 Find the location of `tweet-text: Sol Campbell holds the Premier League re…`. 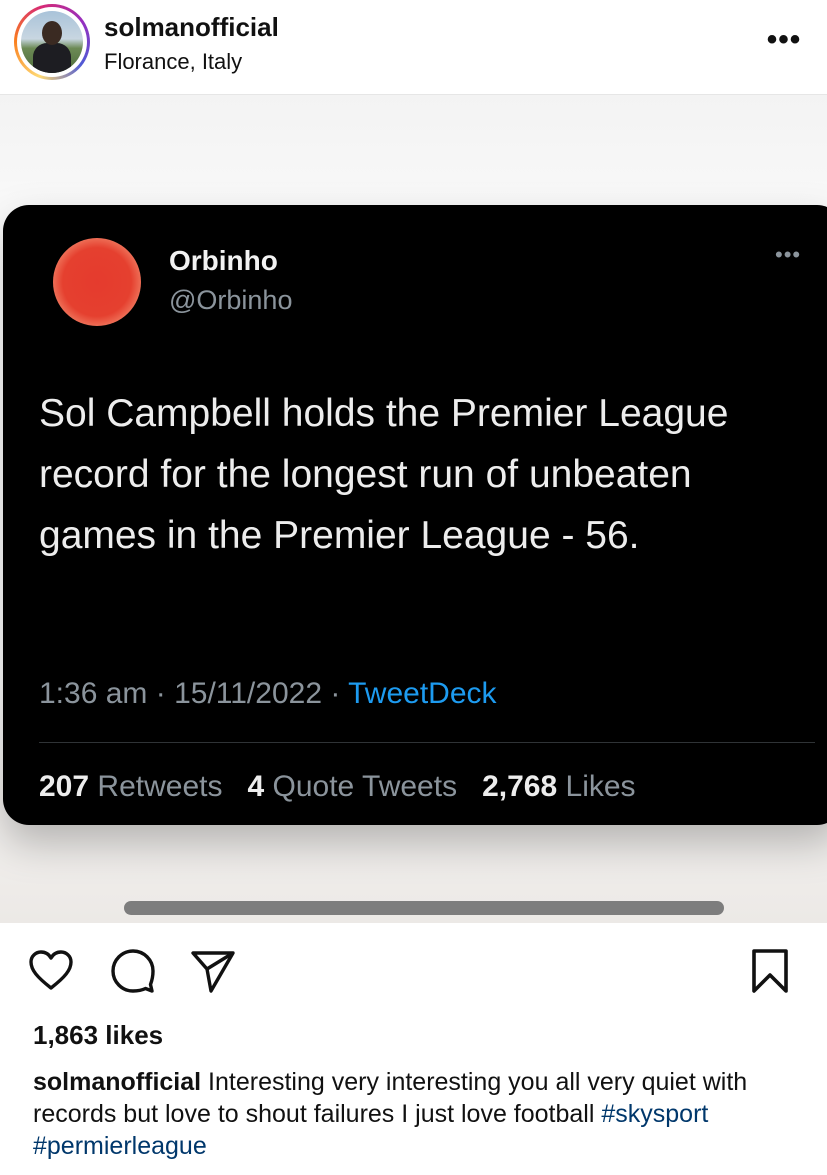

tweet-text: Sol Campbell holds the Premier League re… is located at coordinates (384, 474).